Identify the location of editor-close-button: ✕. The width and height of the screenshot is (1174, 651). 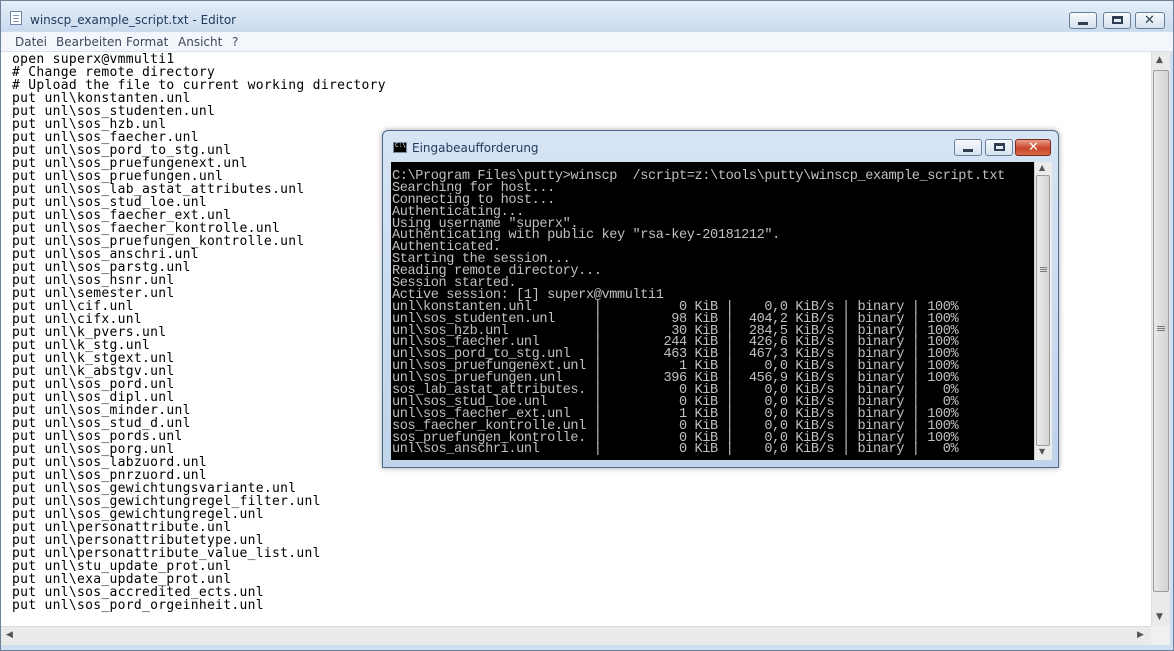
(1150, 20).